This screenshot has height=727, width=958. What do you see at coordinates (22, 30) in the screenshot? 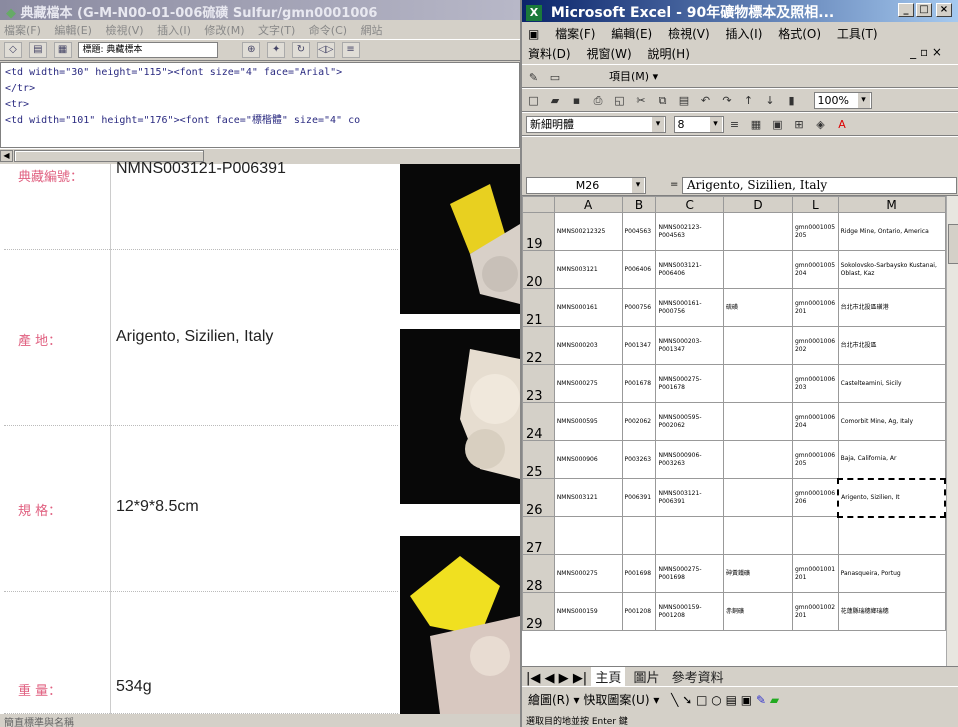
I see `editor-menu-file: 檔案(F)` at bounding box center [22, 30].